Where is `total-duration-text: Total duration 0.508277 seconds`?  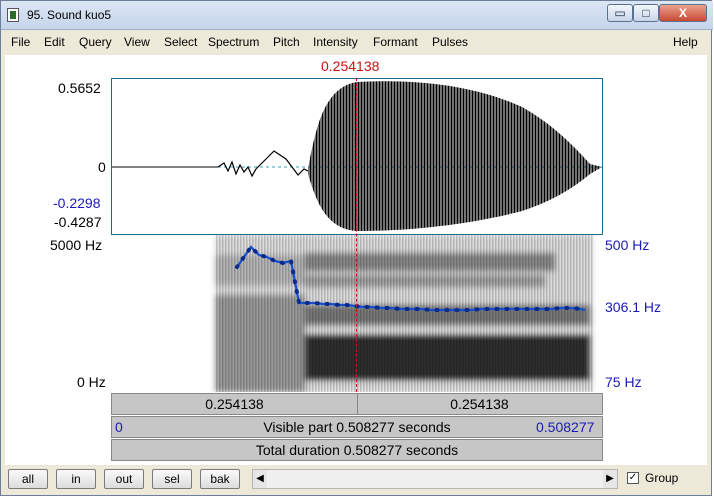 total-duration-text: Total duration 0.508277 seconds is located at coordinates (357, 450).